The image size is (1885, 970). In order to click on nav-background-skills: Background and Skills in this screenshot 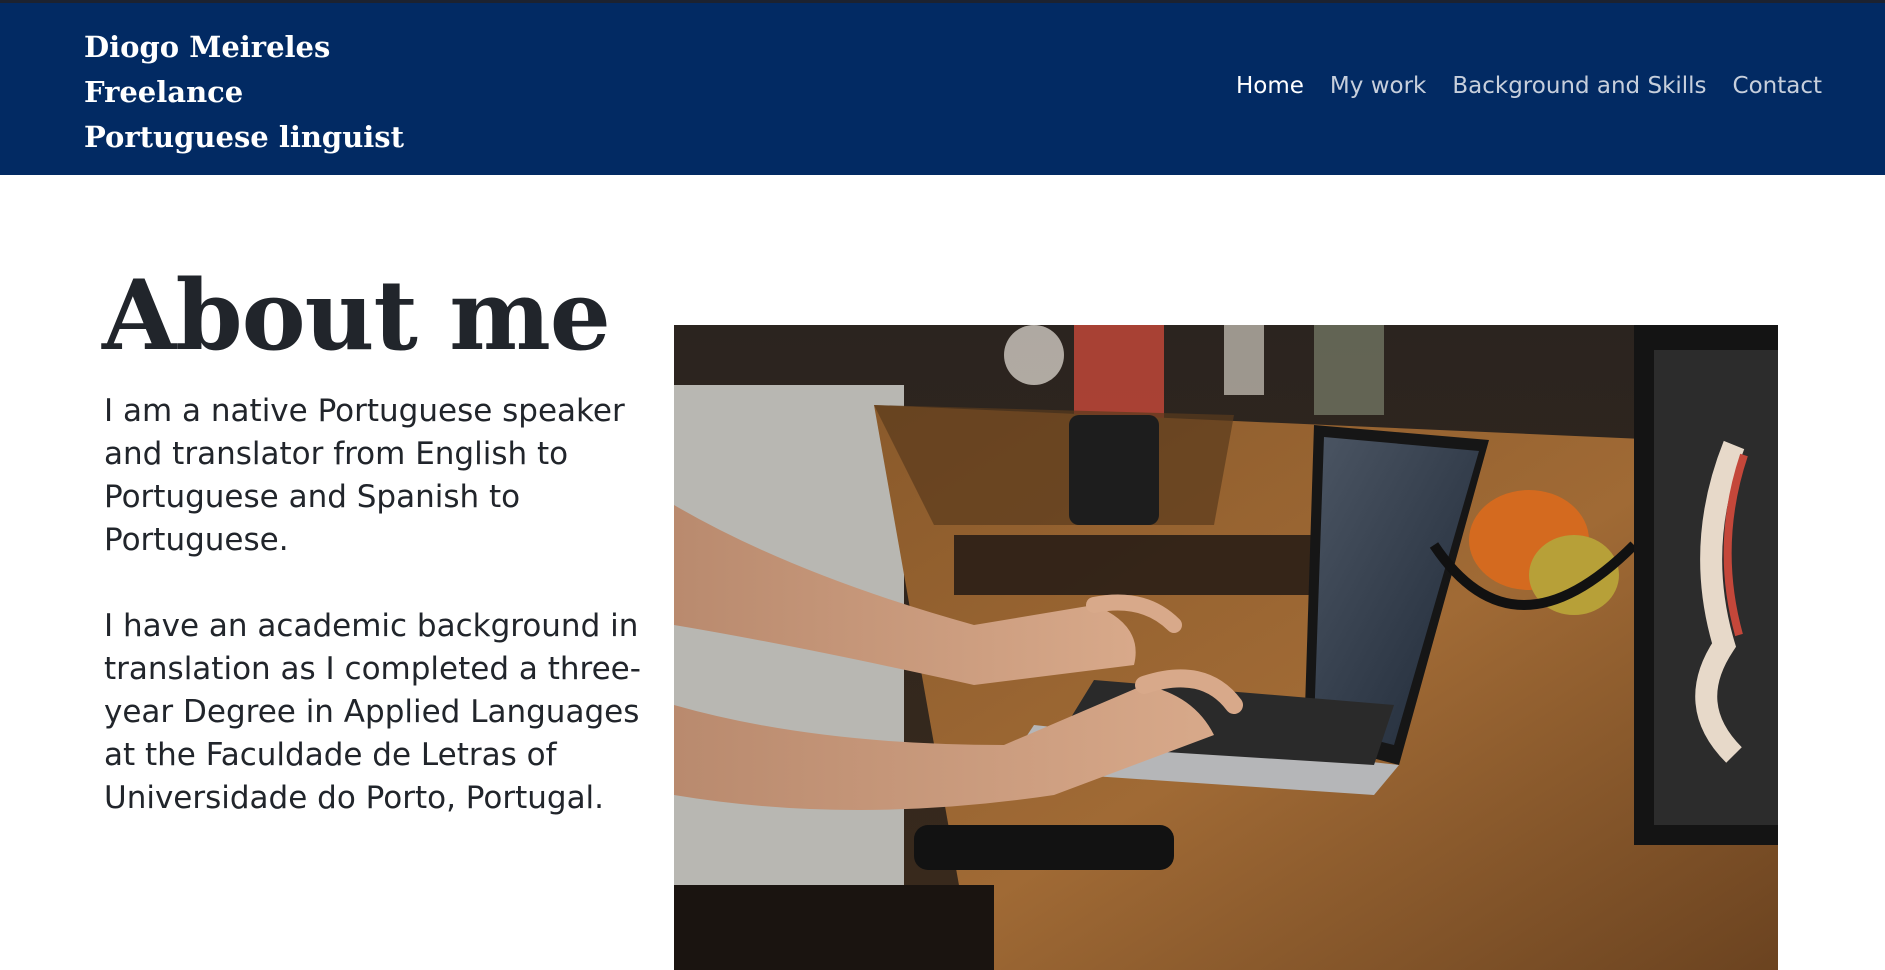, I will do `click(1579, 86)`.